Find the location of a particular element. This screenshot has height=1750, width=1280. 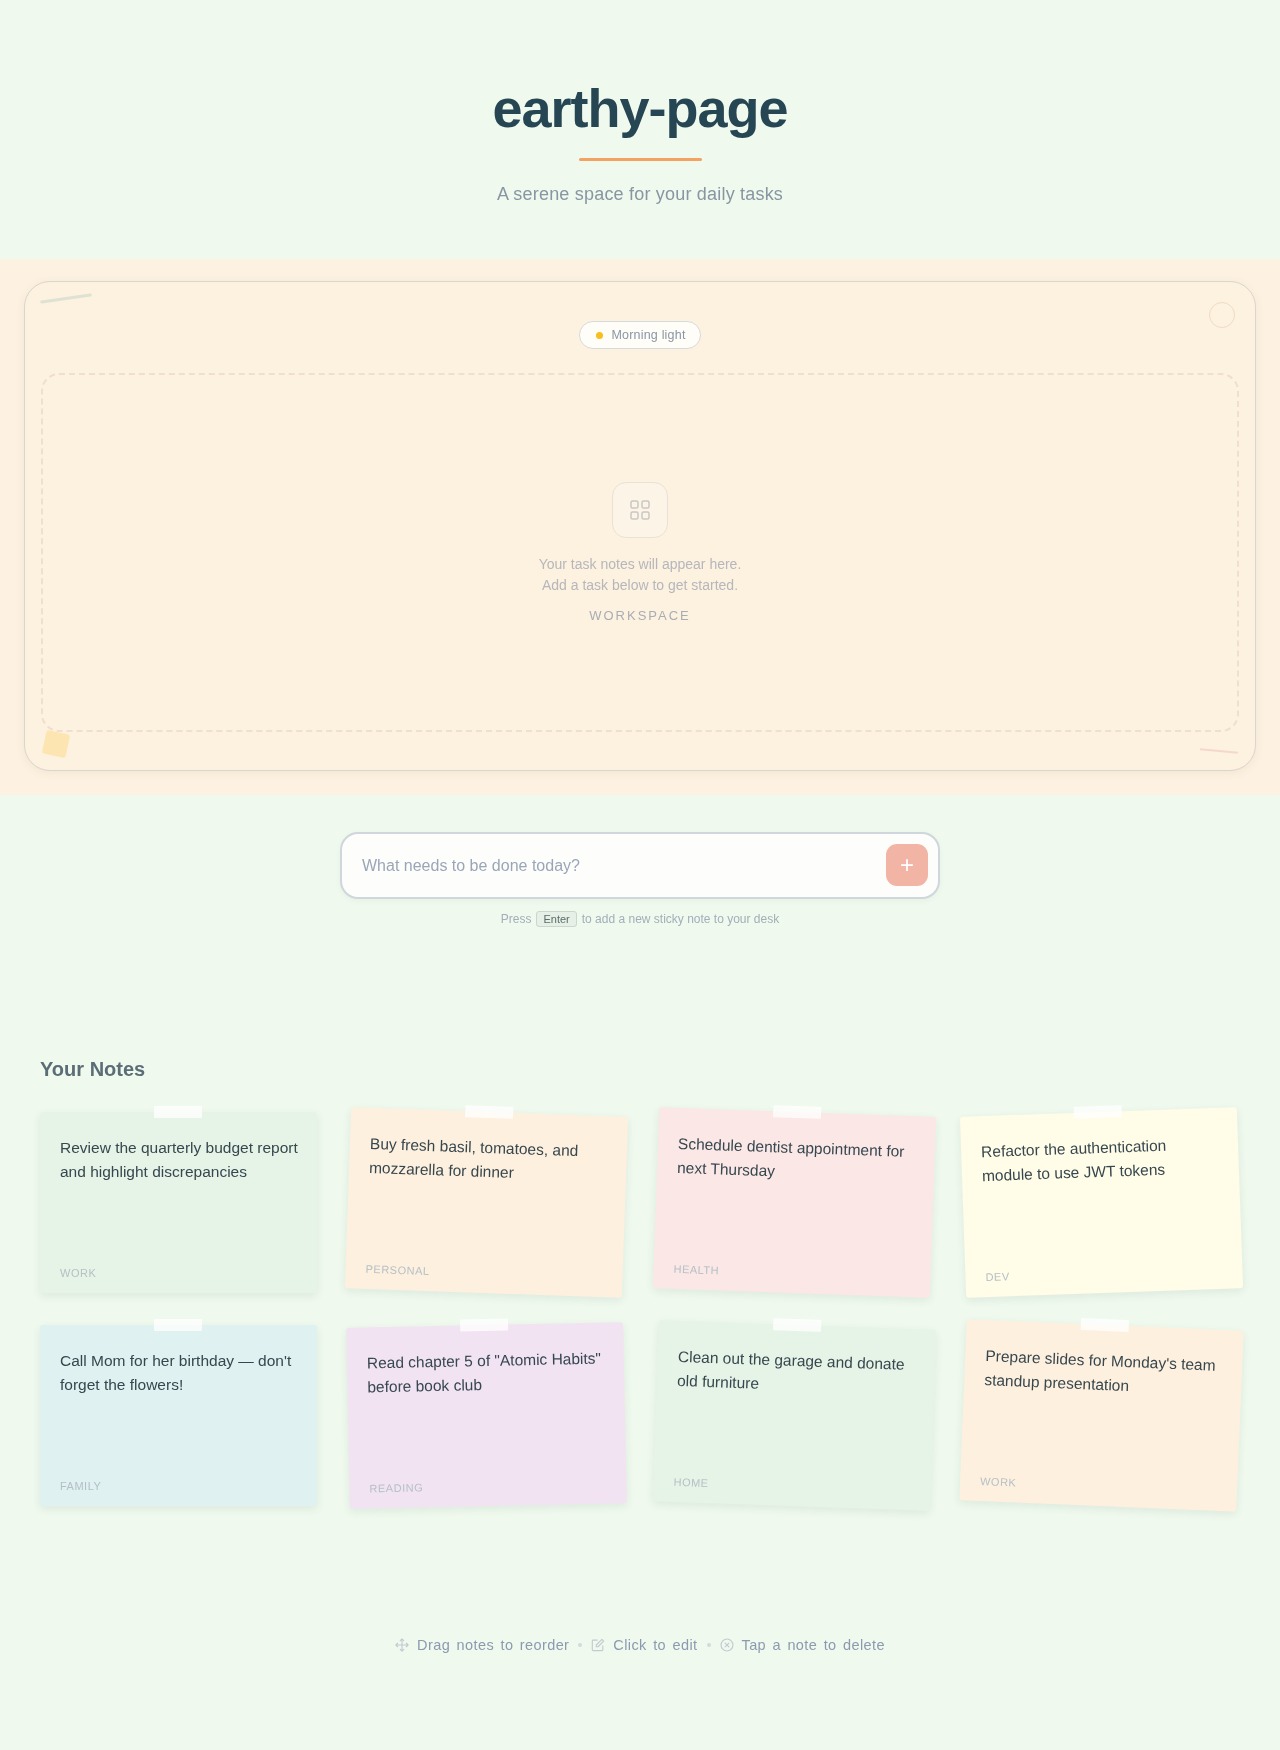

hint-text: to add a new sticky note to your desk is located at coordinates (680, 919).